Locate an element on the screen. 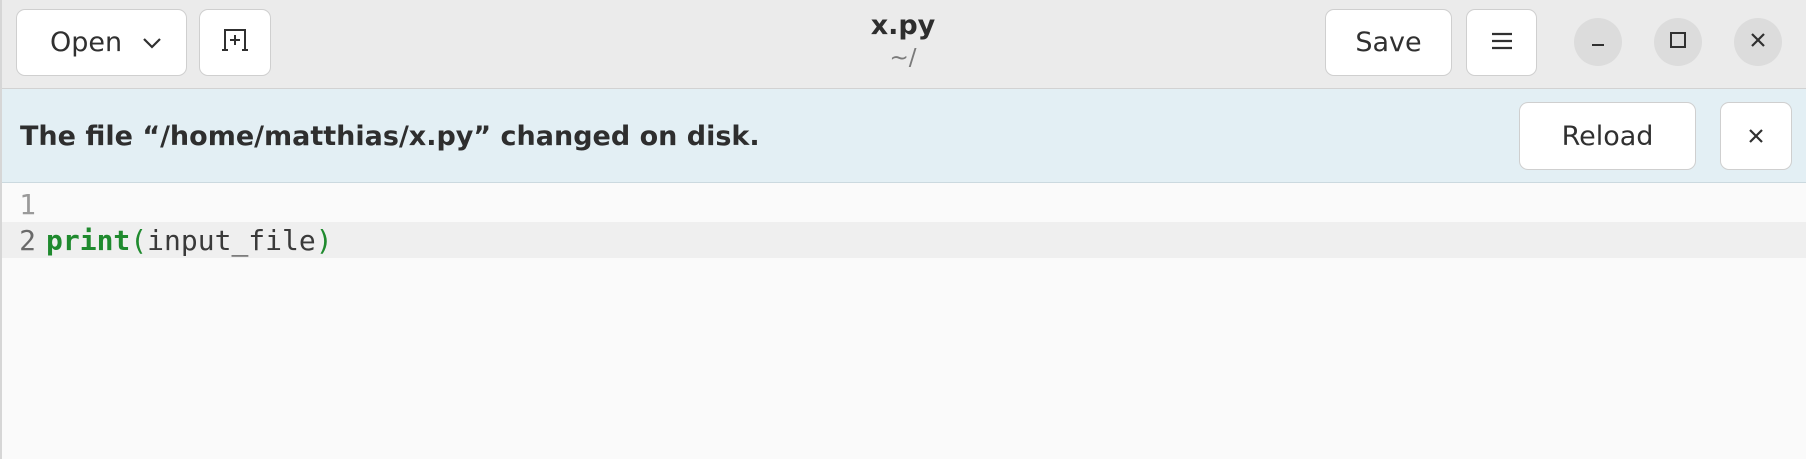  main-menu-button is located at coordinates (1501, 42).